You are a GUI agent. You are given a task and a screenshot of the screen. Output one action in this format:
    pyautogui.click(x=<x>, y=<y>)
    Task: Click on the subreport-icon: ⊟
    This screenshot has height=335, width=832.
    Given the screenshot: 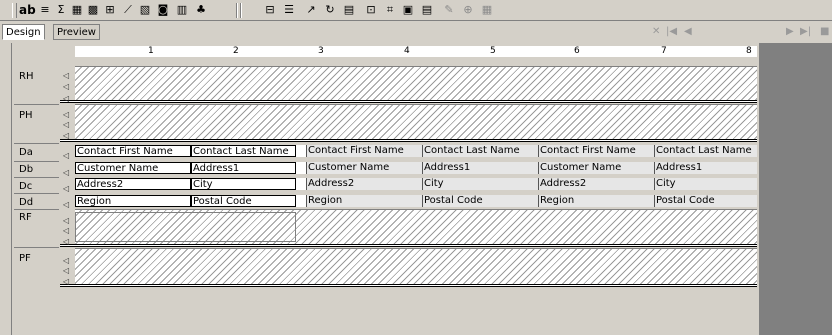 What is the action you would take?
    pyautogui.click(x=270, y=10)
    